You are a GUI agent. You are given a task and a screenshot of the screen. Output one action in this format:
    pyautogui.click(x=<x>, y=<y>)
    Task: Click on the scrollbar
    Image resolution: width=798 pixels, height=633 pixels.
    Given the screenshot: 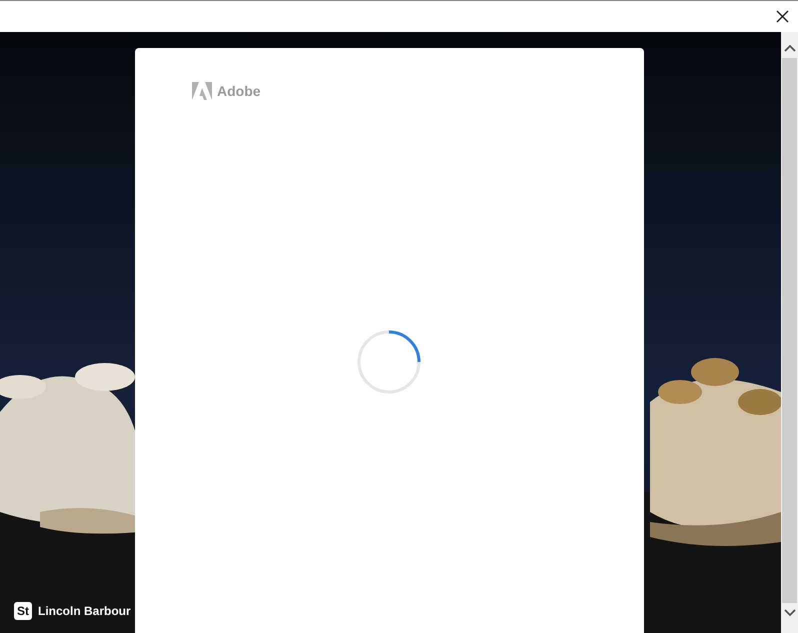 What is the action you would take?
    pyautogui.click(x=789, y=332)
    